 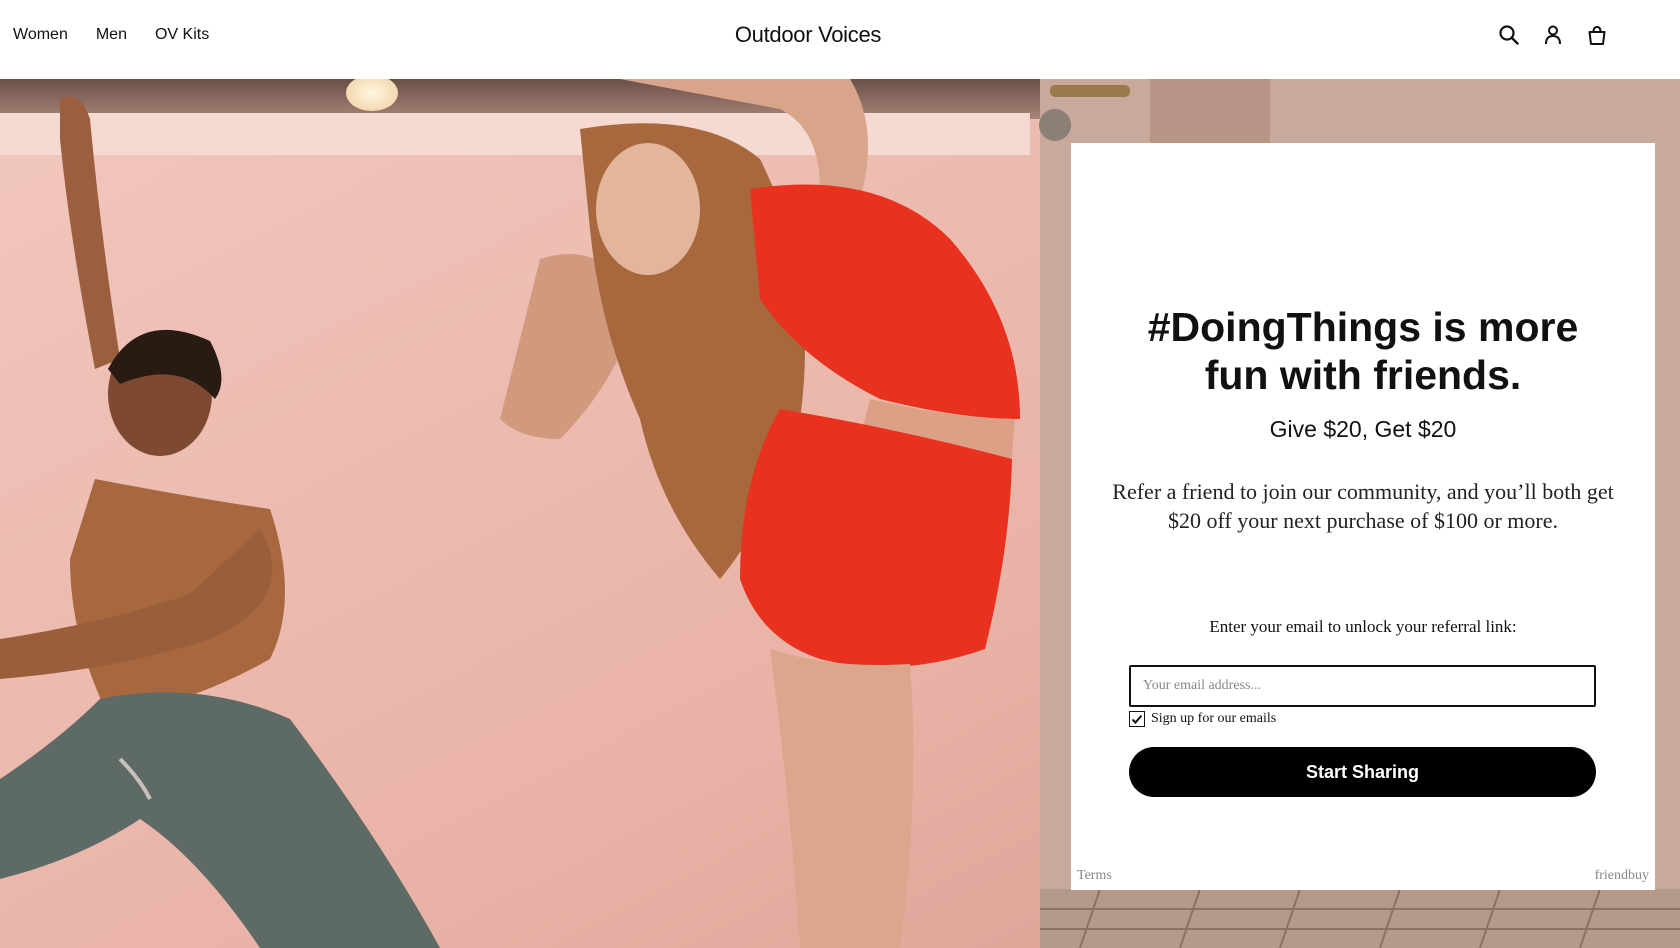 I want to click on newsletter-checkbox-label: Sign up for our emails, so click(x=1213, y=719).